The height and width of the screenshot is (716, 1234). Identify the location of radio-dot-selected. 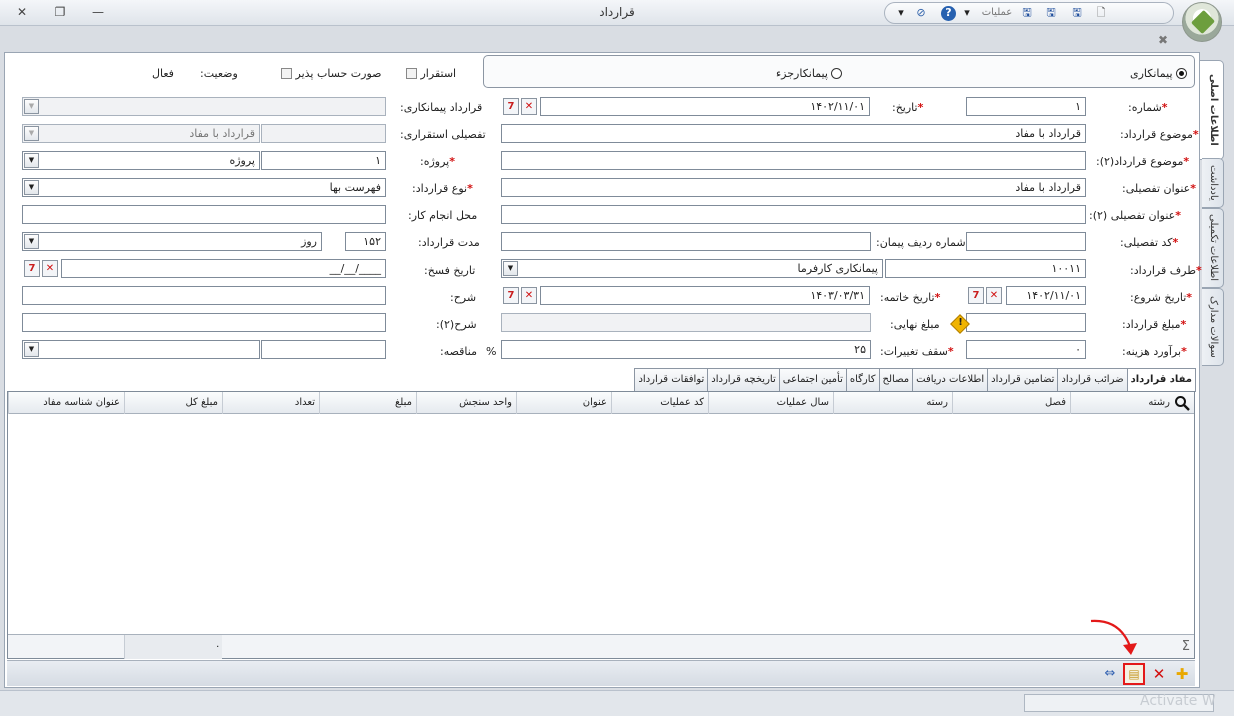
(1182, 73).